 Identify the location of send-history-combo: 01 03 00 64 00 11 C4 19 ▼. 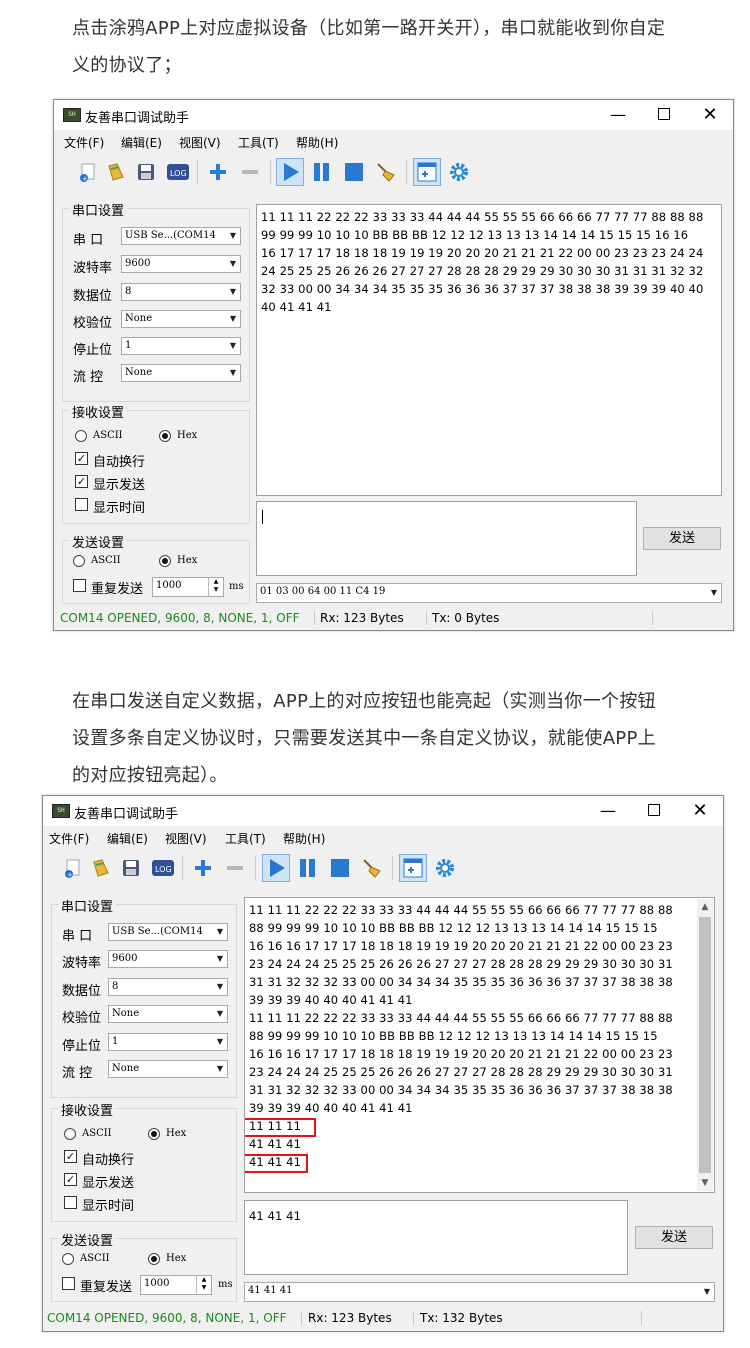
(489, 593).